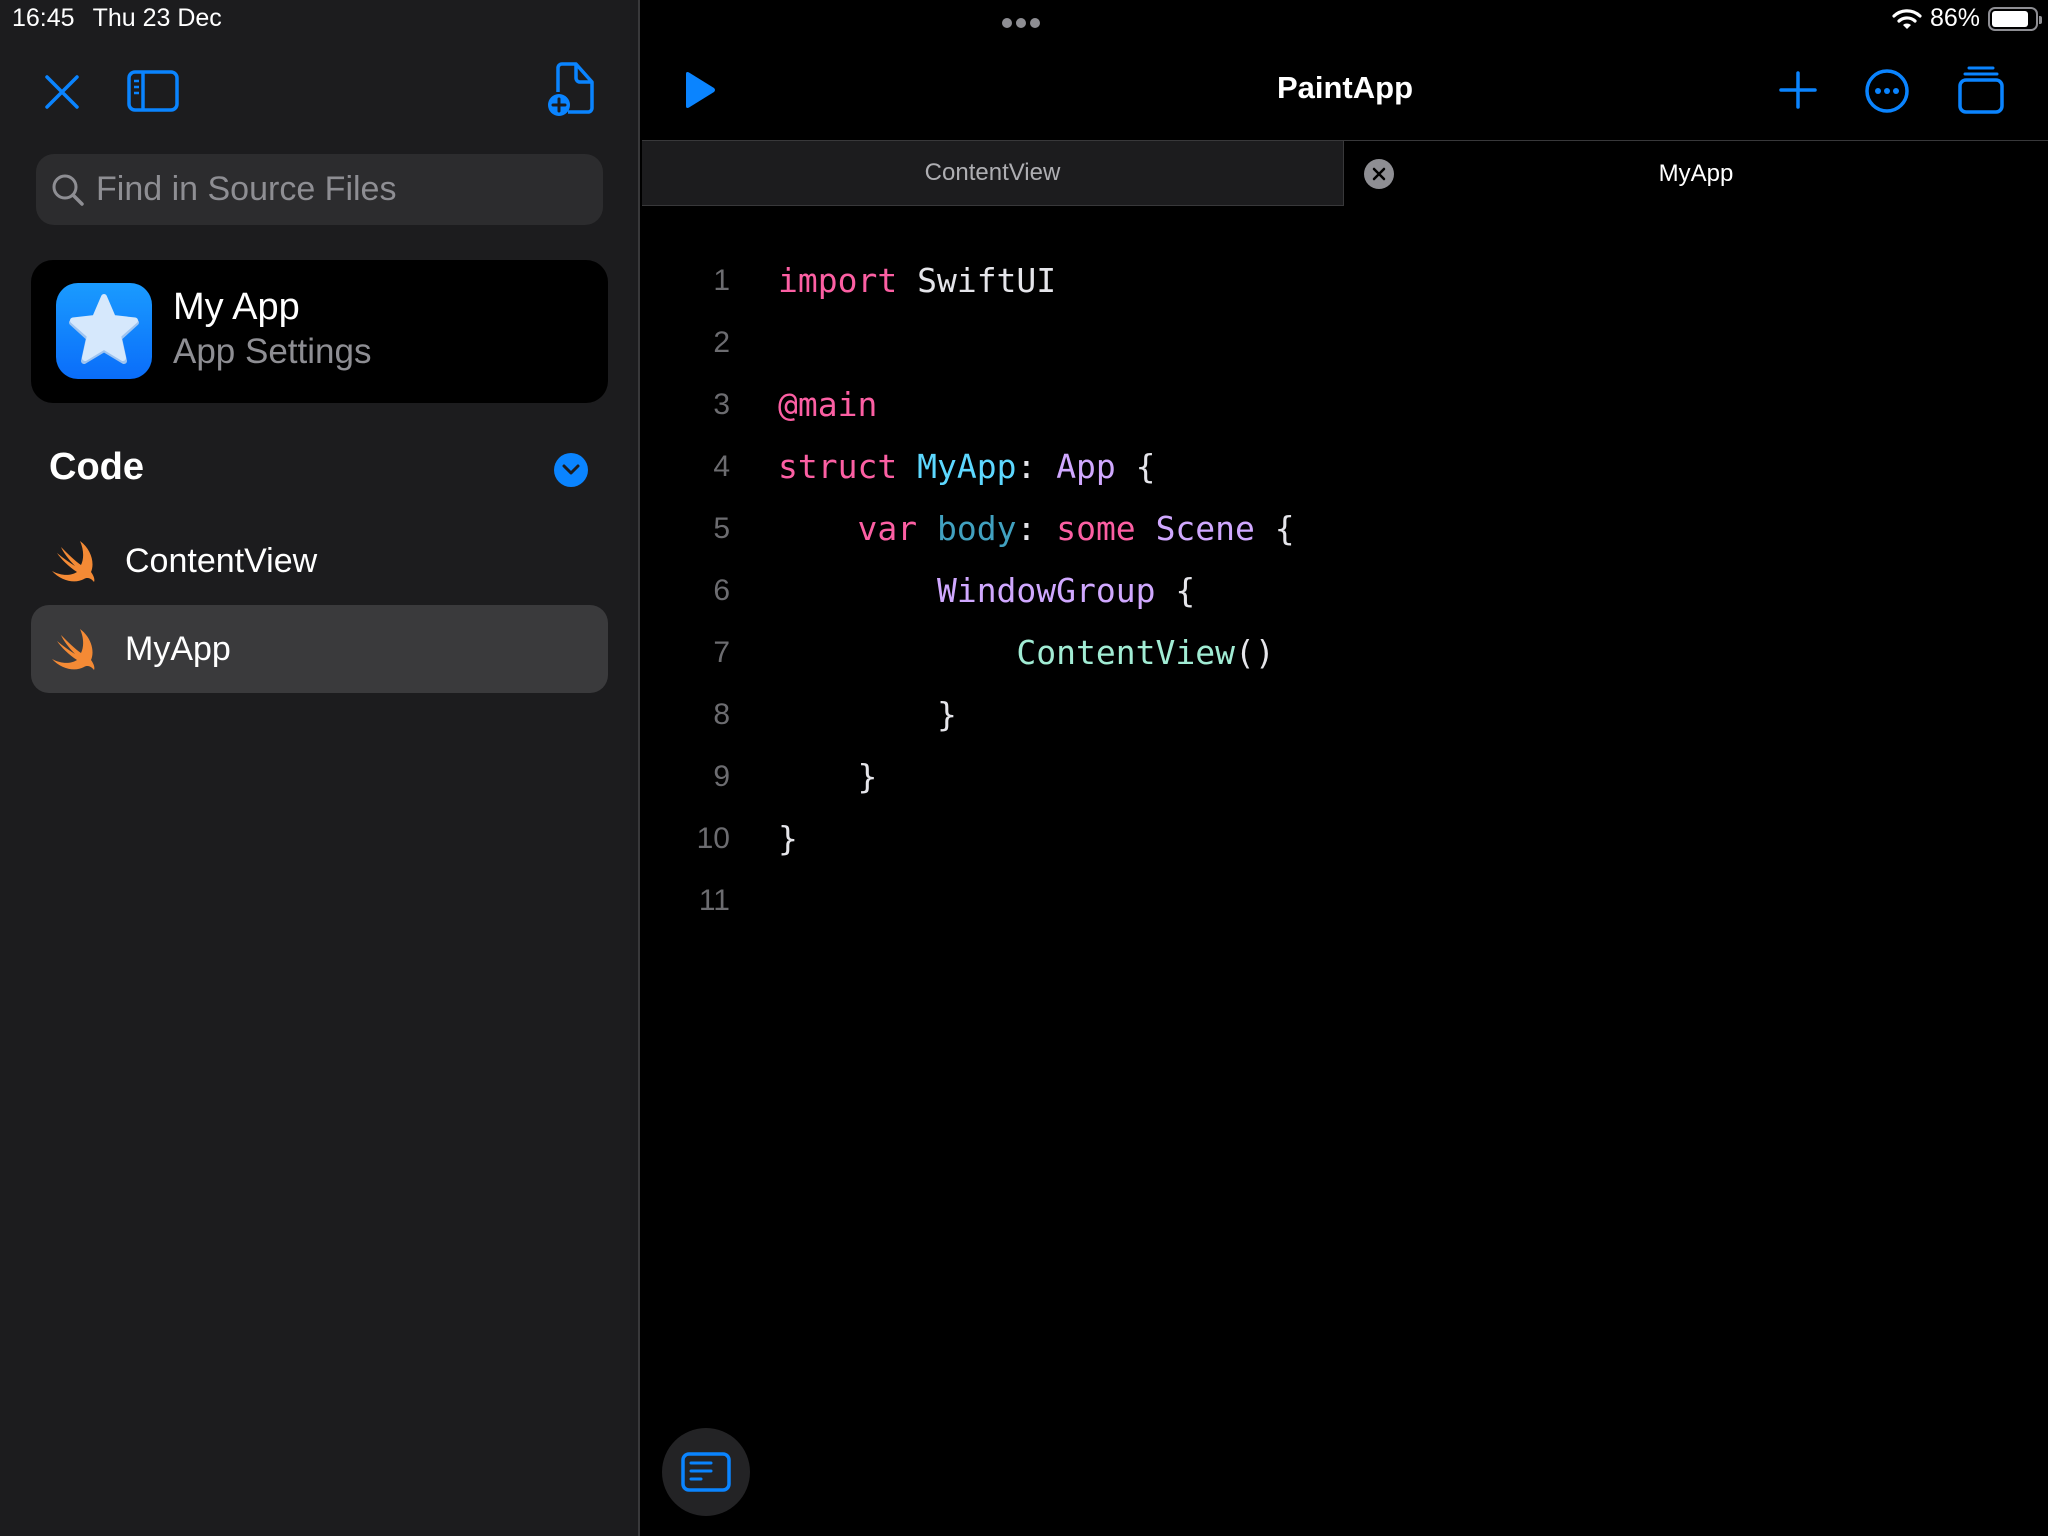 This screenshot has height=1536, width=2048. I want to click on line-source: WindowGroup {, so click(986, 591).